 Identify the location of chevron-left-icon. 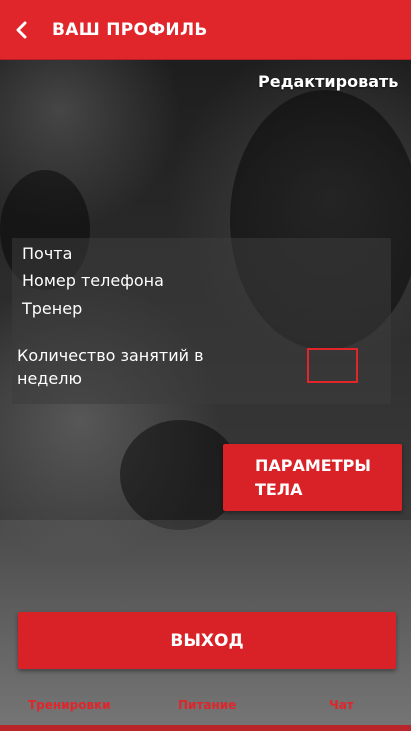
(21, 29).